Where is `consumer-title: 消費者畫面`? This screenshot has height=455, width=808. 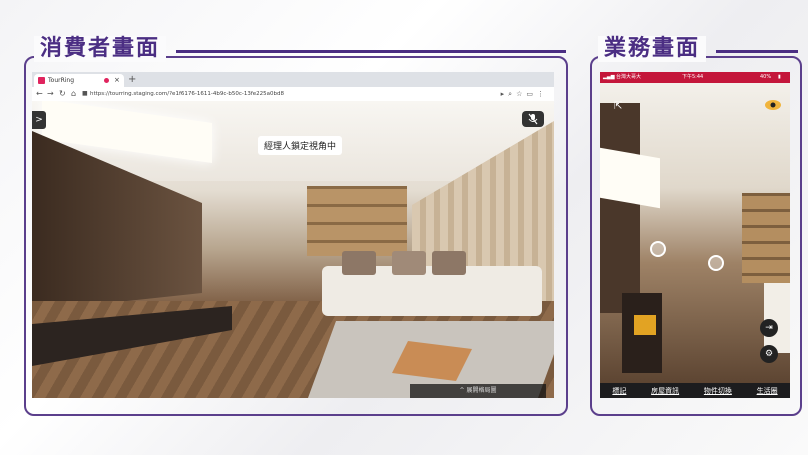
consumer-title: 消費者畫面 is located at coordinates (100, 49).